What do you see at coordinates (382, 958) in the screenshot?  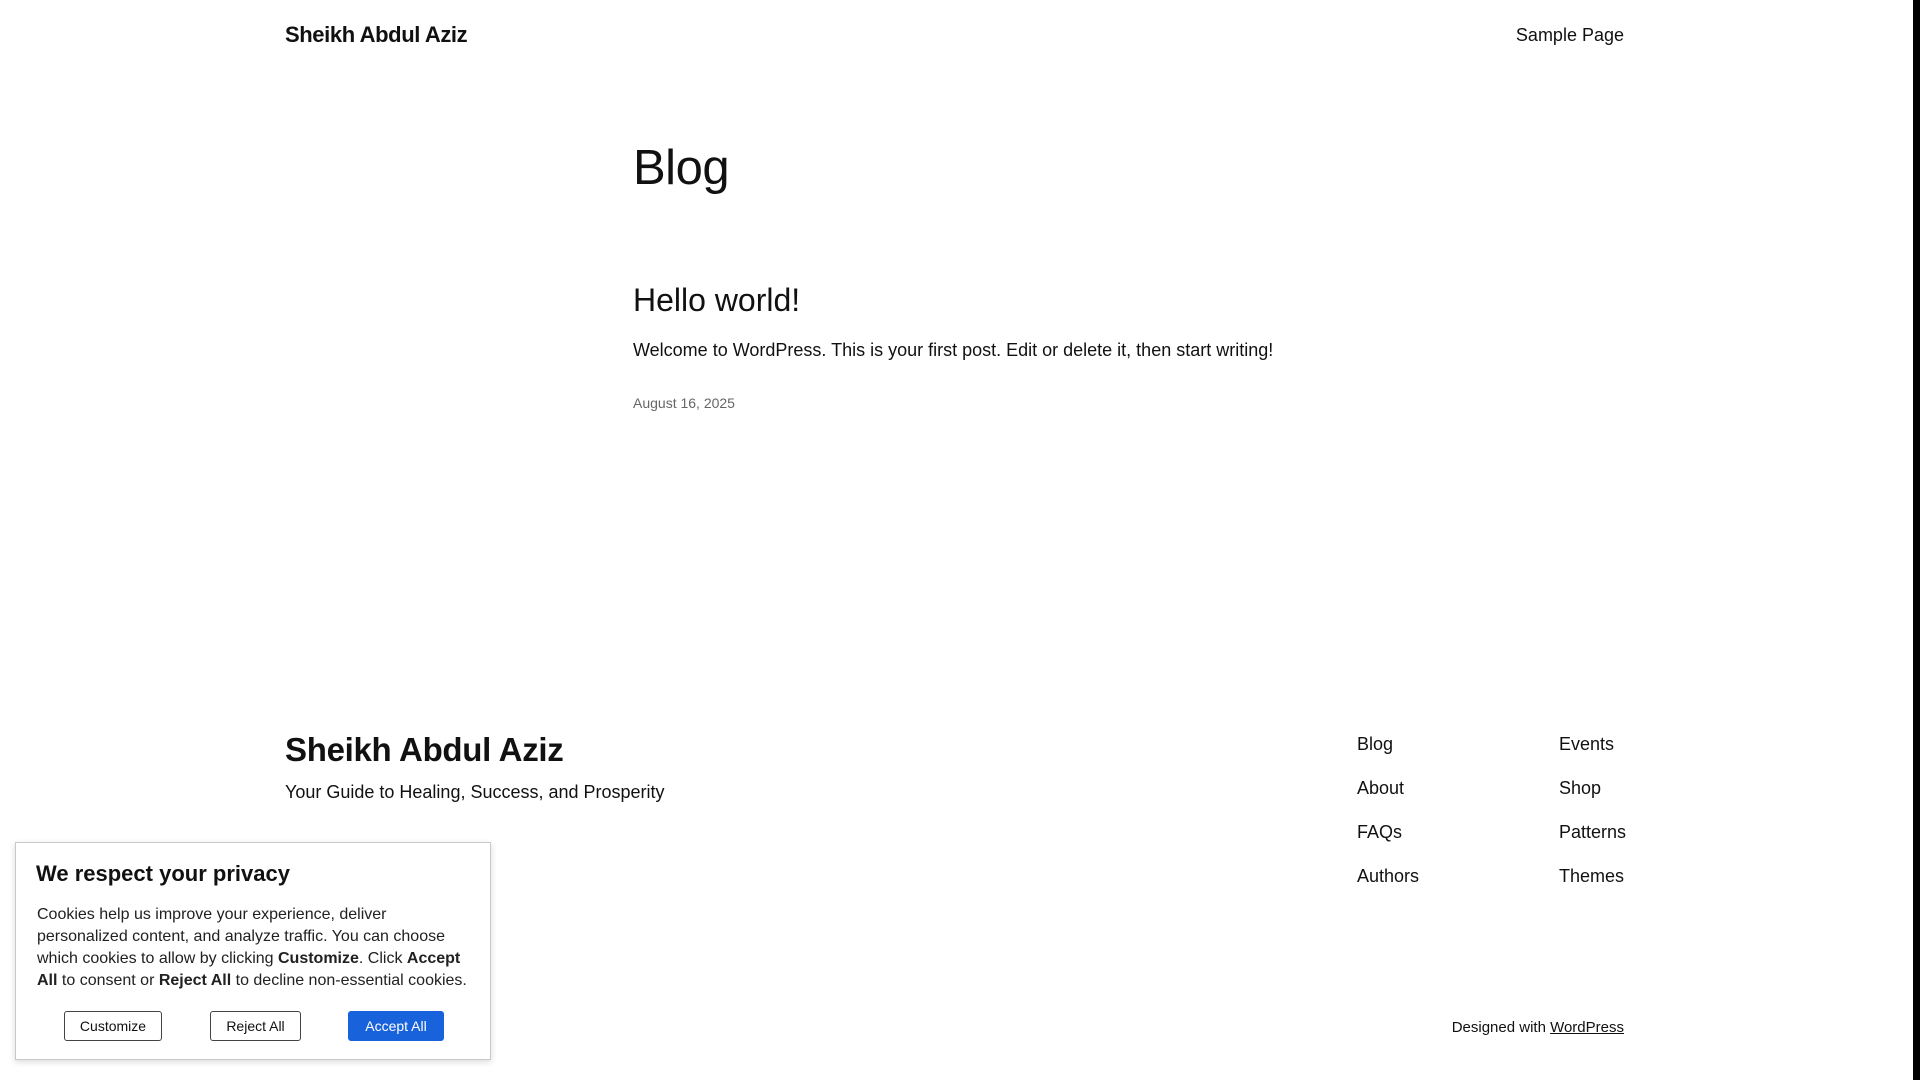 I see `cookie-text-part: . Click` at bounding box center [382, 958].